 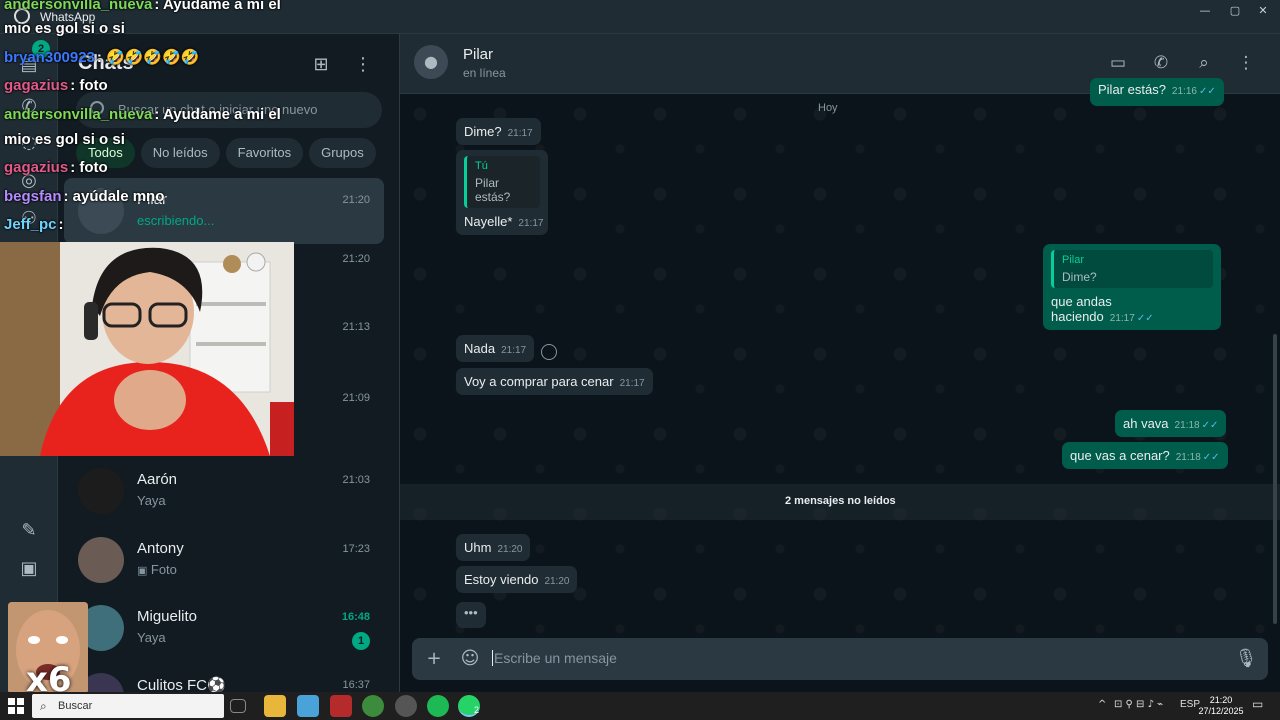 What do you see at coordinates (438, 706) in the screenshot?
I see `spotify-icon` at bounding box center [438, 706].